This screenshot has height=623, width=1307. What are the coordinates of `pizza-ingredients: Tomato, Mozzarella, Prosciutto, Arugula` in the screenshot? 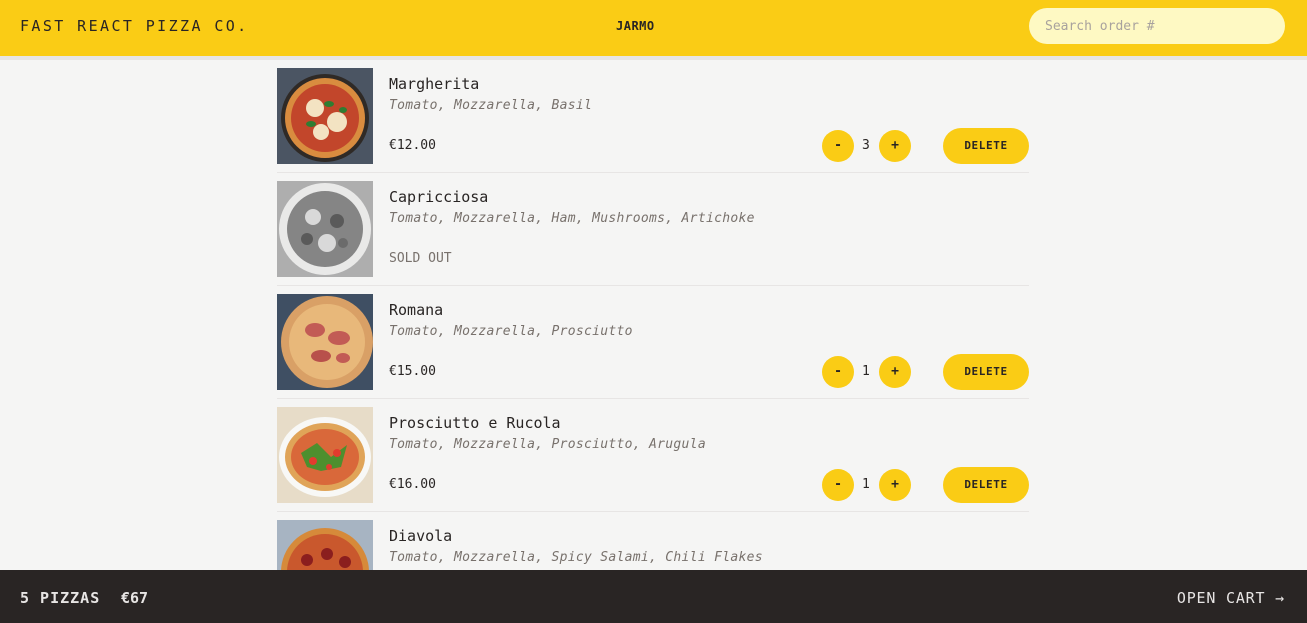 It's located at (547, 444).